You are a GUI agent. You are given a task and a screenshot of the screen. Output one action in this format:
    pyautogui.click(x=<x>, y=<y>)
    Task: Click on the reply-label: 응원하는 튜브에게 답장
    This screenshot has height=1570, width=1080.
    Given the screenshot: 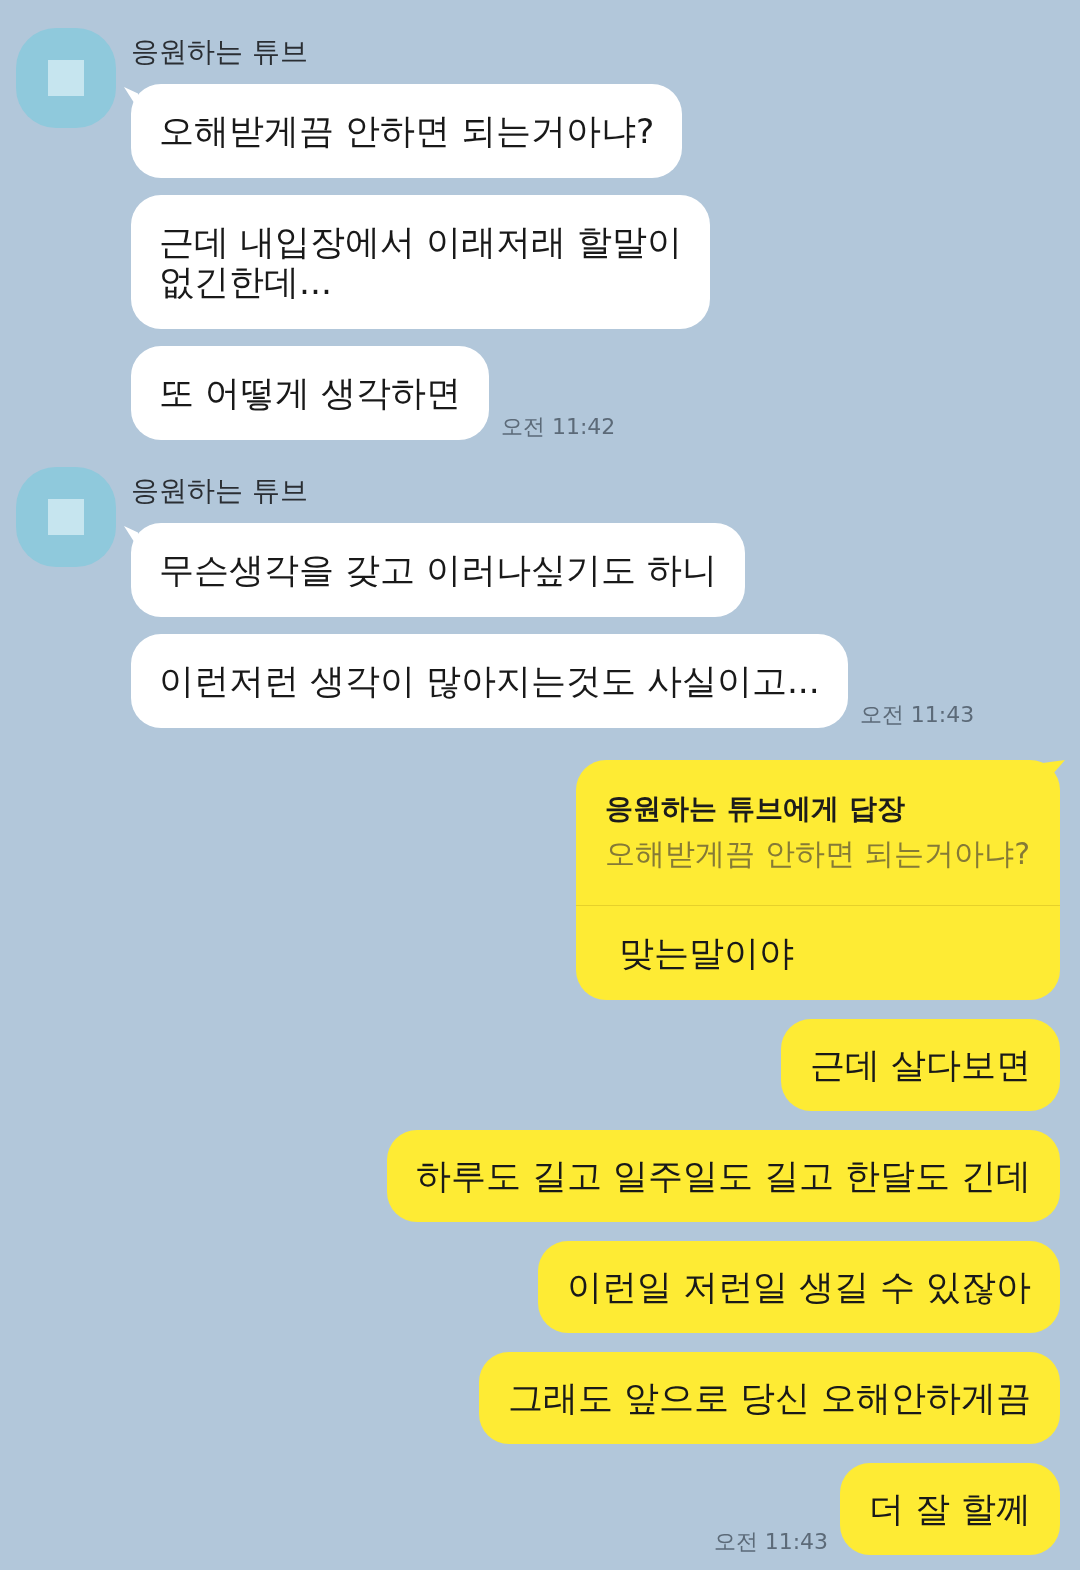 What is the action you would take?
    pyautogui.click(x=755, y=809)
    